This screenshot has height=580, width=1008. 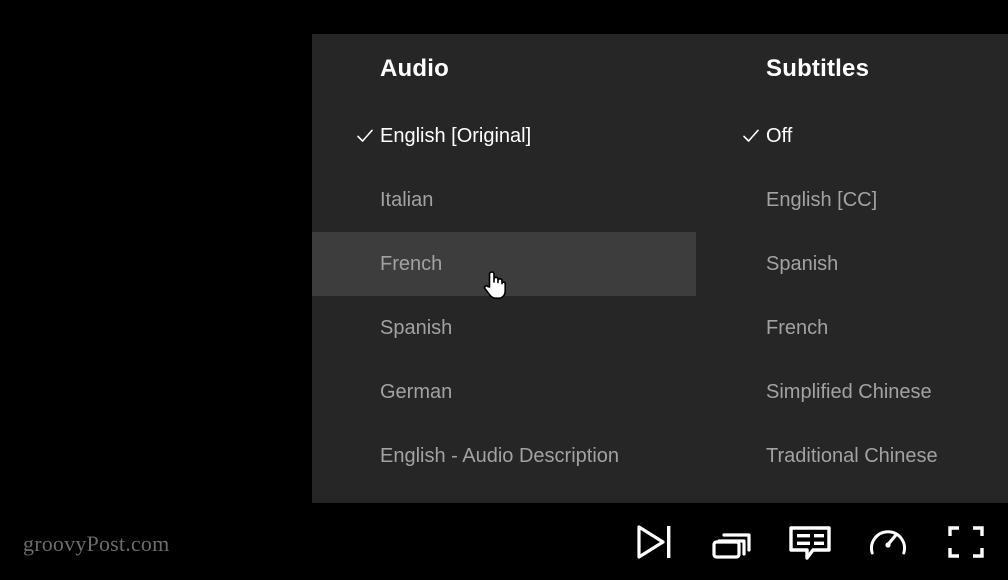 I want to click on speedometer-icon, so click(x=888, y=542).